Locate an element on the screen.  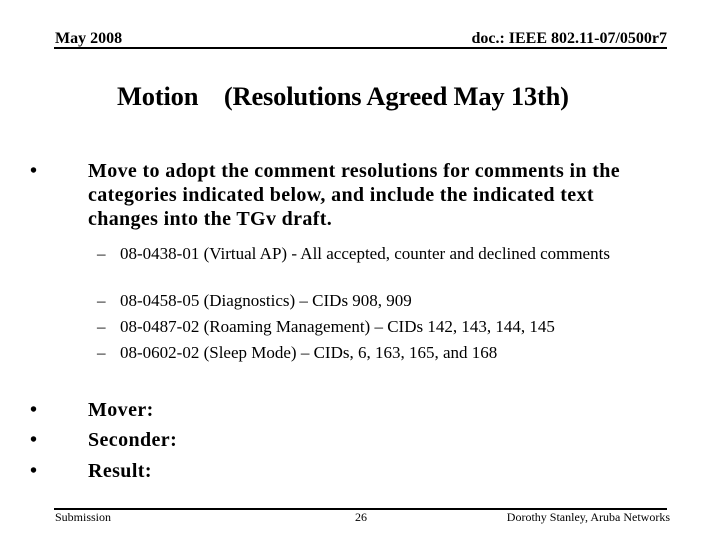
slide-title: Motion (Resolutions Agreed May 13th) is located at coordinates (343, 96).